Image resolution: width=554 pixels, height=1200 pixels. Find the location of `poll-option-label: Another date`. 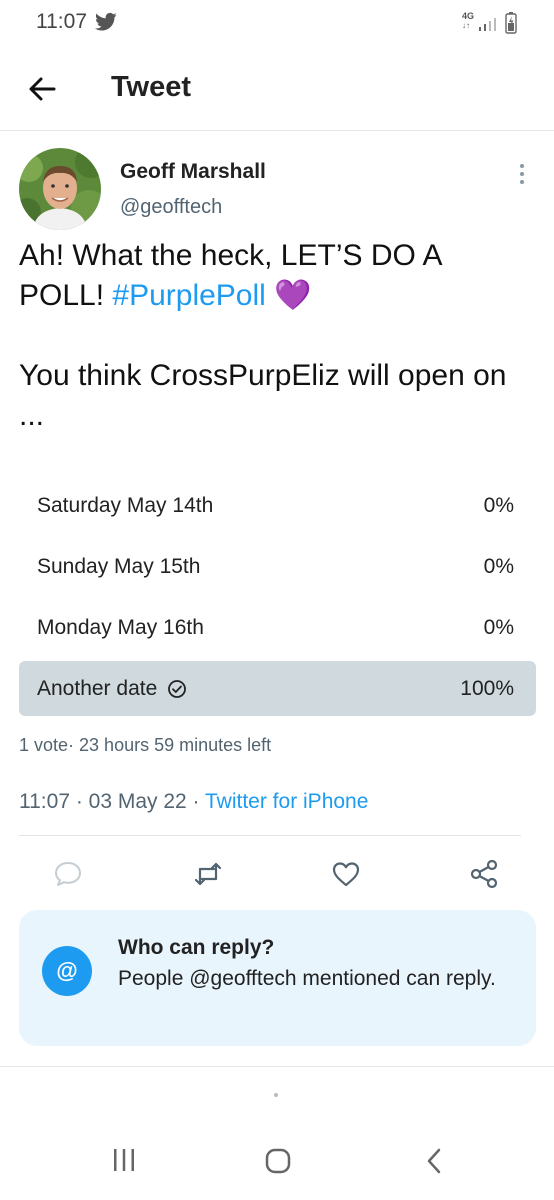

poll-option-label: Another date is located at coordinates (112, 689).